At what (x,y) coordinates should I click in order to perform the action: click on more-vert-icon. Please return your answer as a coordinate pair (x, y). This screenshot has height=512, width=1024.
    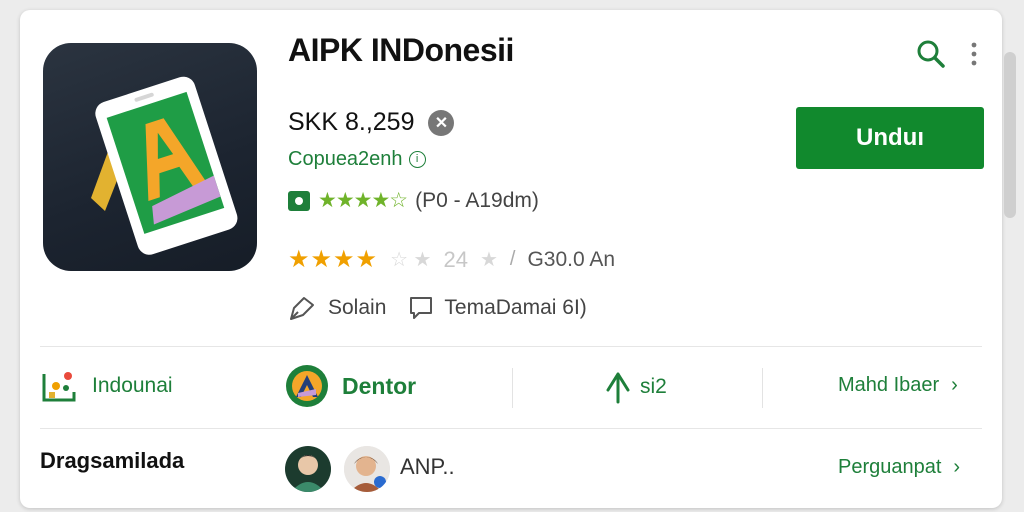
    Looking at the image, I should click on (974, 54).